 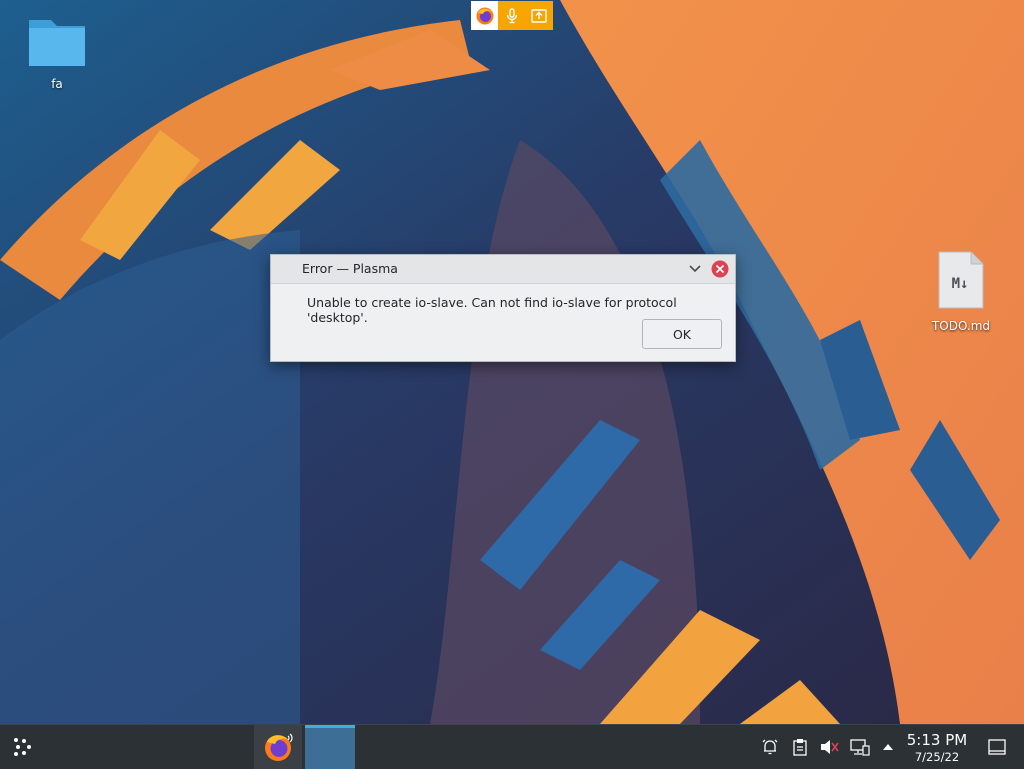 What do you see at coordinates (682, 334) in the screenshot?
I see `ok-button: OK` at bounding box center [682, 334].